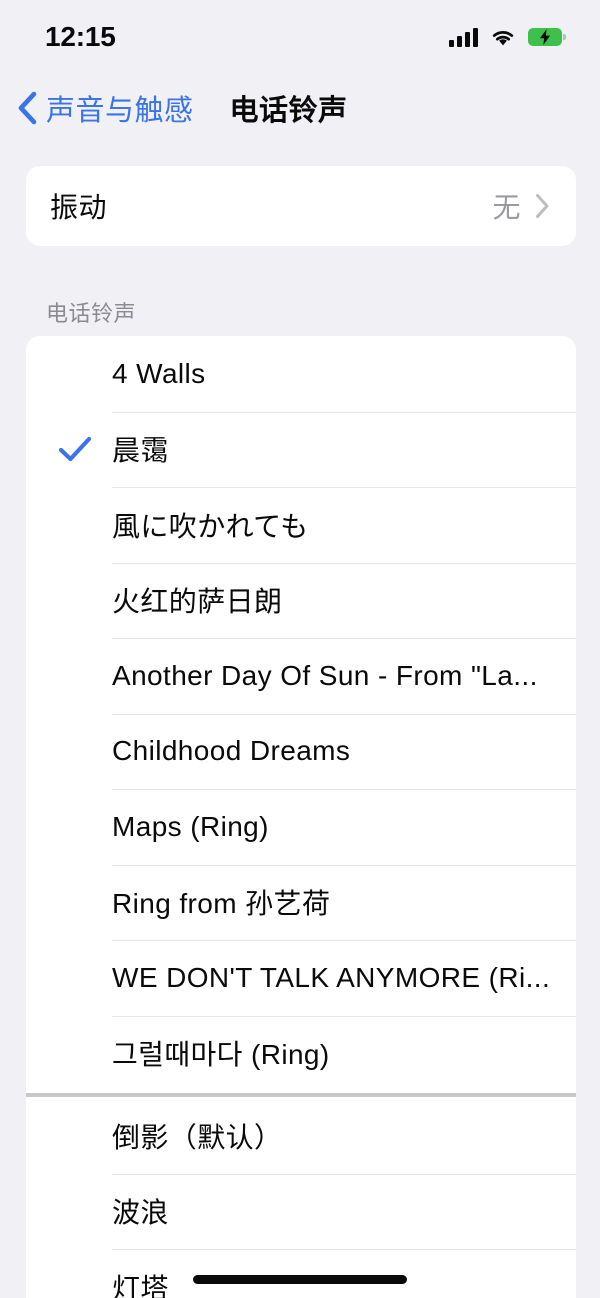 This screenshot has width=600, height=1298. What do you see at coordinates (159, 373) in the screenshot?
I see `ringtone-label: 4 Walls` at bounding box center [159, 373].